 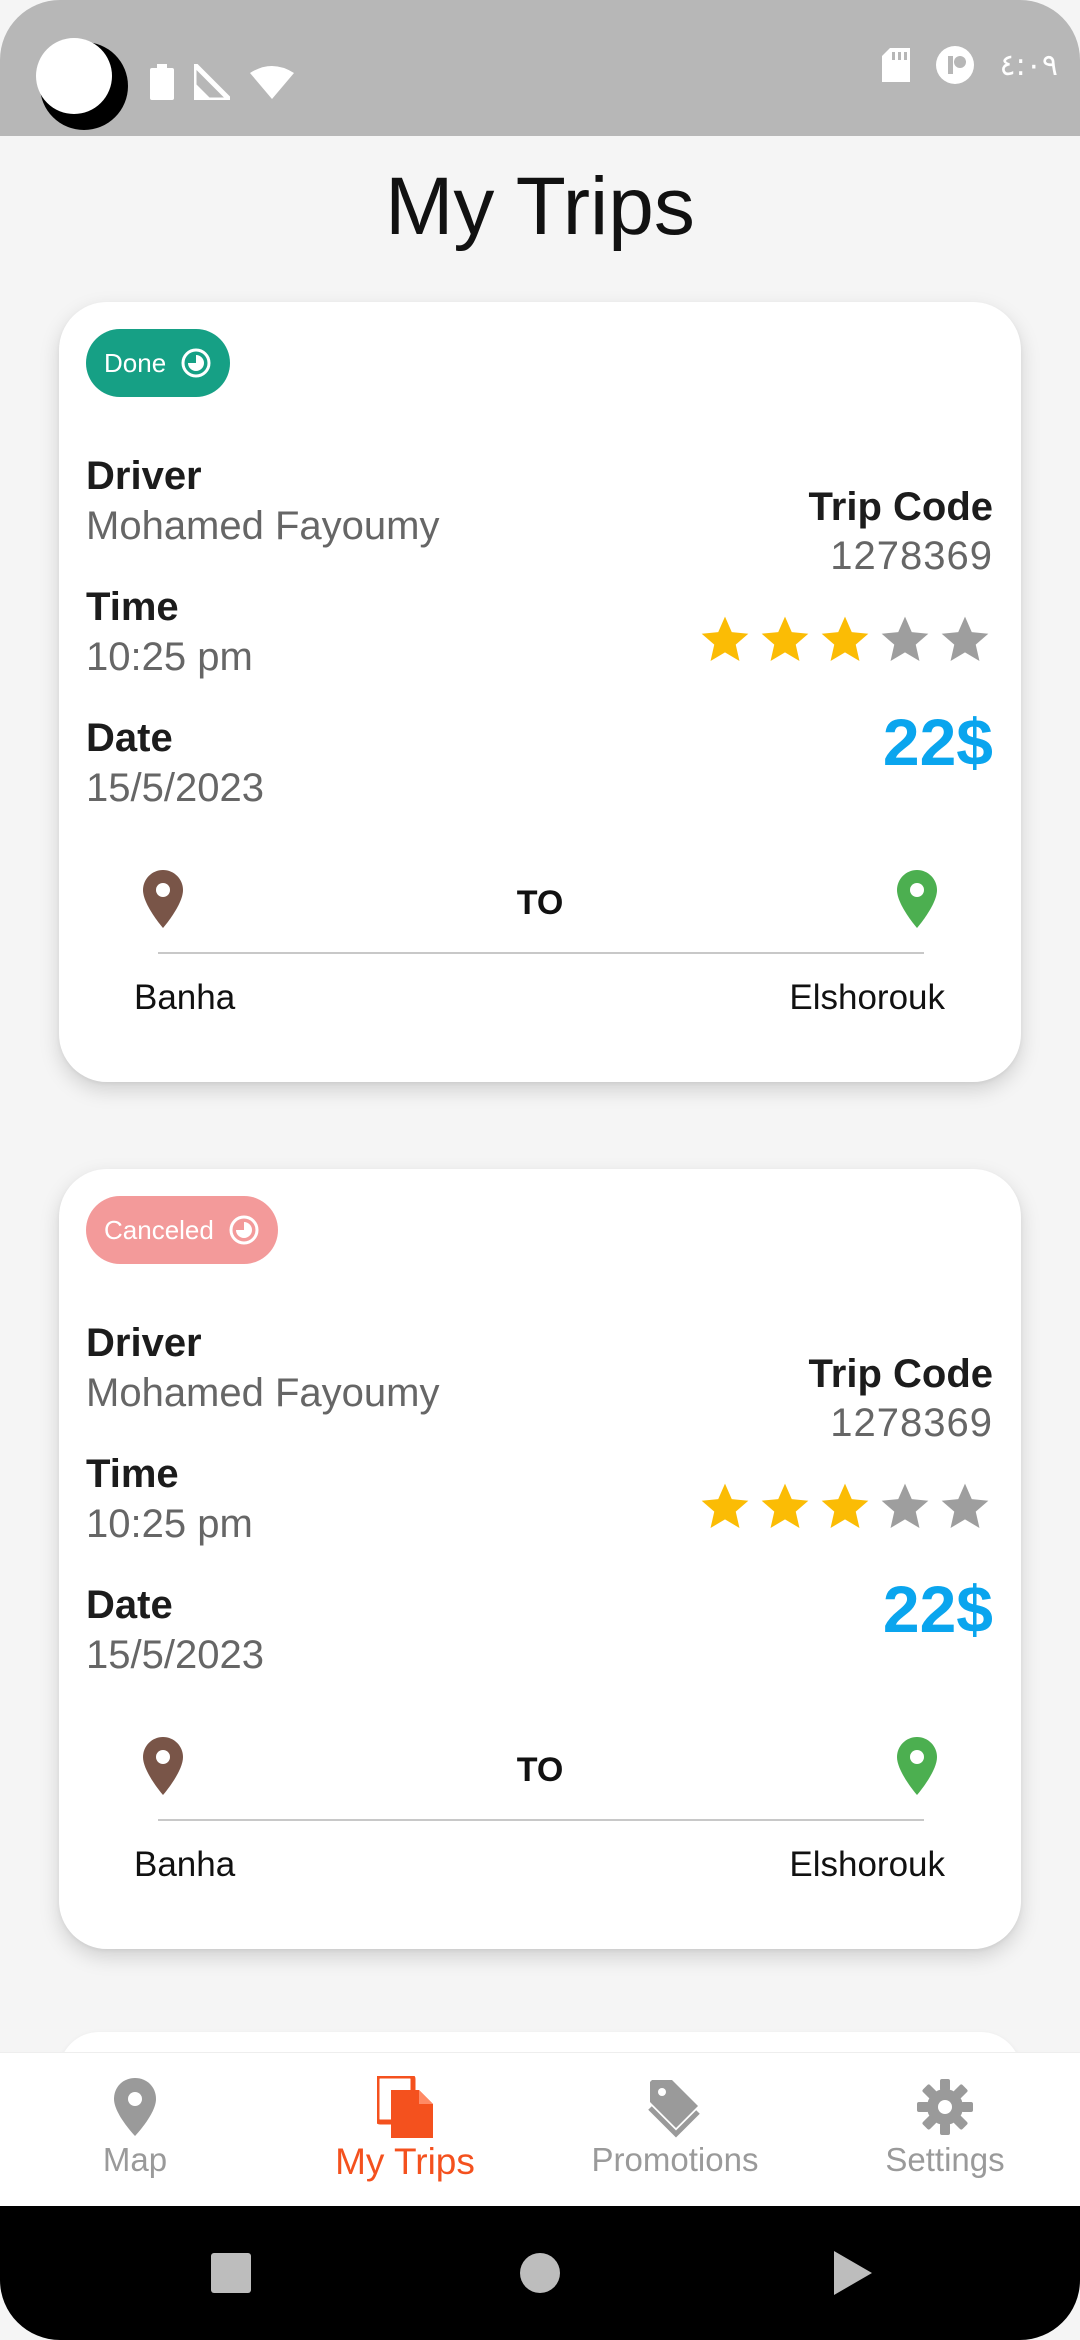 I want to click on recents-square-icon, so click(x=231, y=2273).